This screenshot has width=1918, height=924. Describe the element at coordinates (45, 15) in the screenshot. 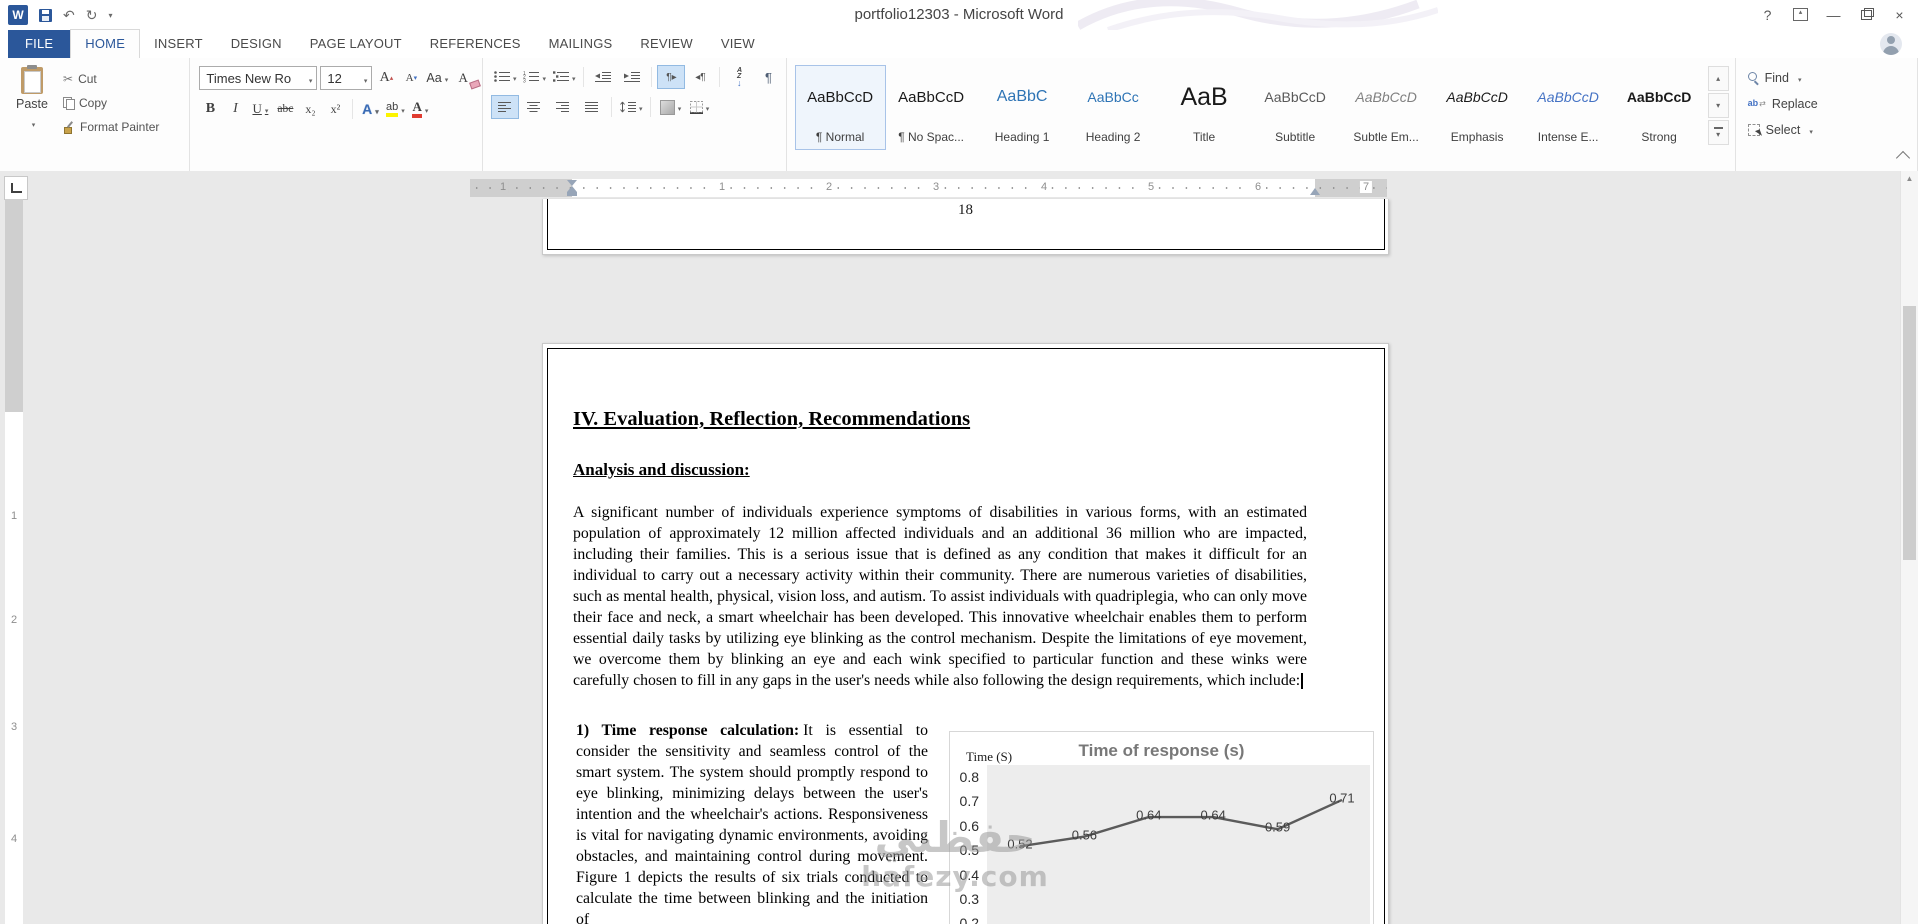

I see `save-icon` at that location.